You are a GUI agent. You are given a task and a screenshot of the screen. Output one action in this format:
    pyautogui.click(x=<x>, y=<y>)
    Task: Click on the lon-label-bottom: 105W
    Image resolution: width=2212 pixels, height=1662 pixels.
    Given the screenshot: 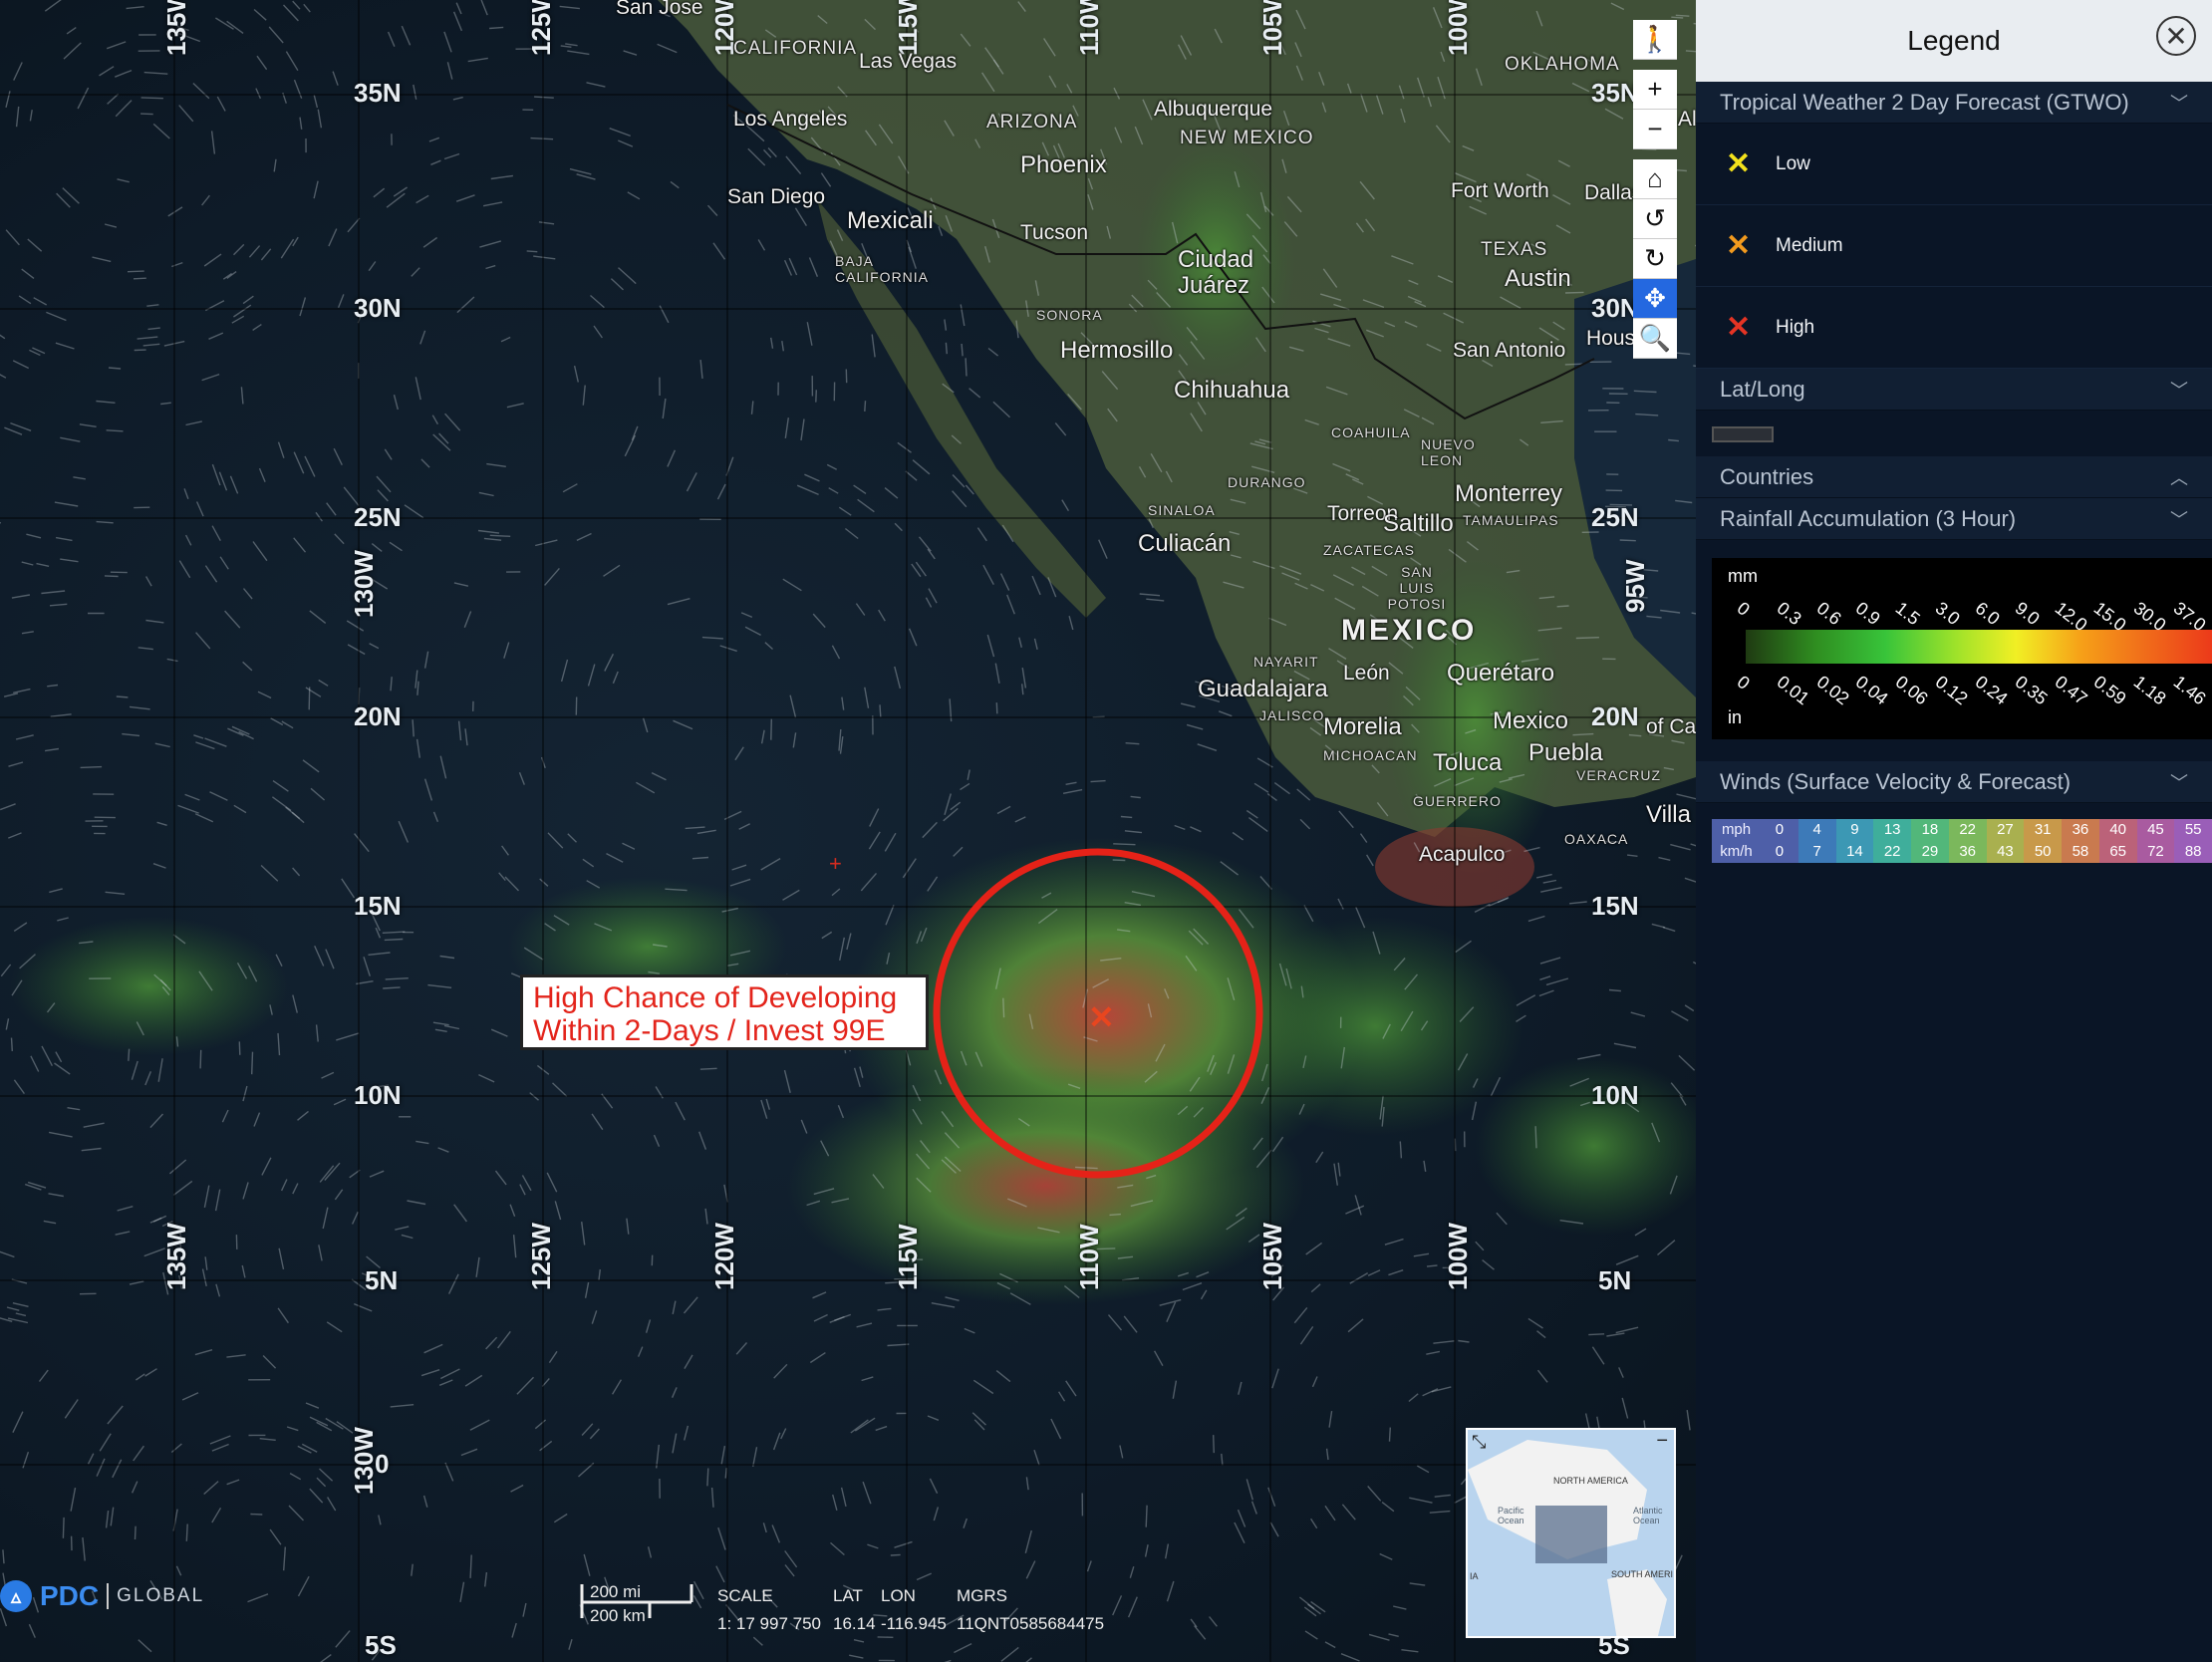 What is the action you would take?
    pyautogui.click(x=1272, y=1256)
    